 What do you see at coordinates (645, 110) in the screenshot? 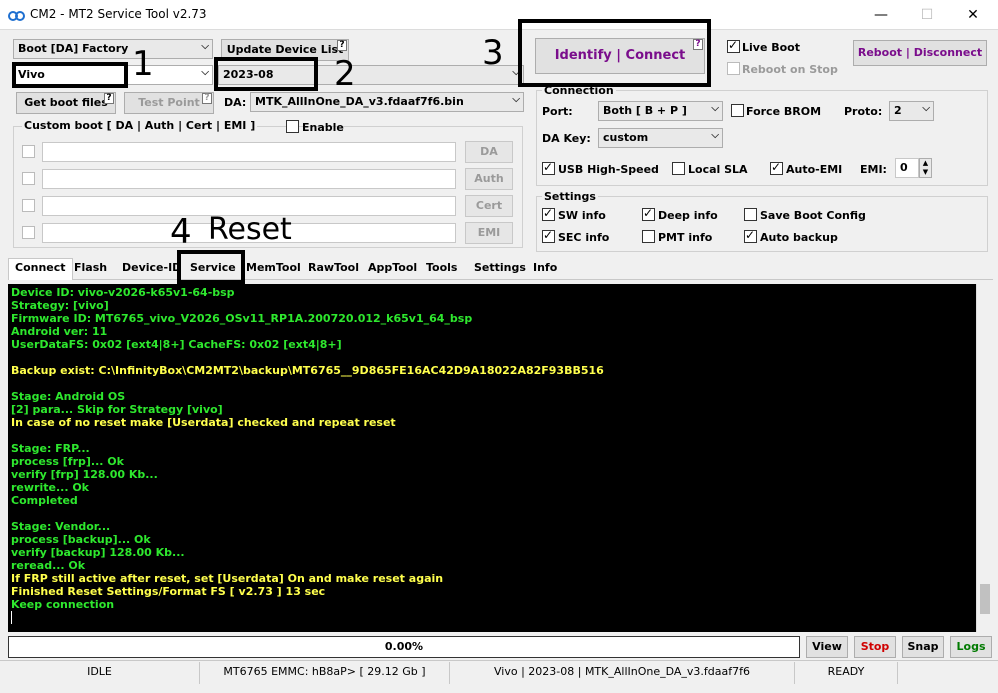
I see `port-value: Both [ B + P ]` at bounding box center [645, 110].